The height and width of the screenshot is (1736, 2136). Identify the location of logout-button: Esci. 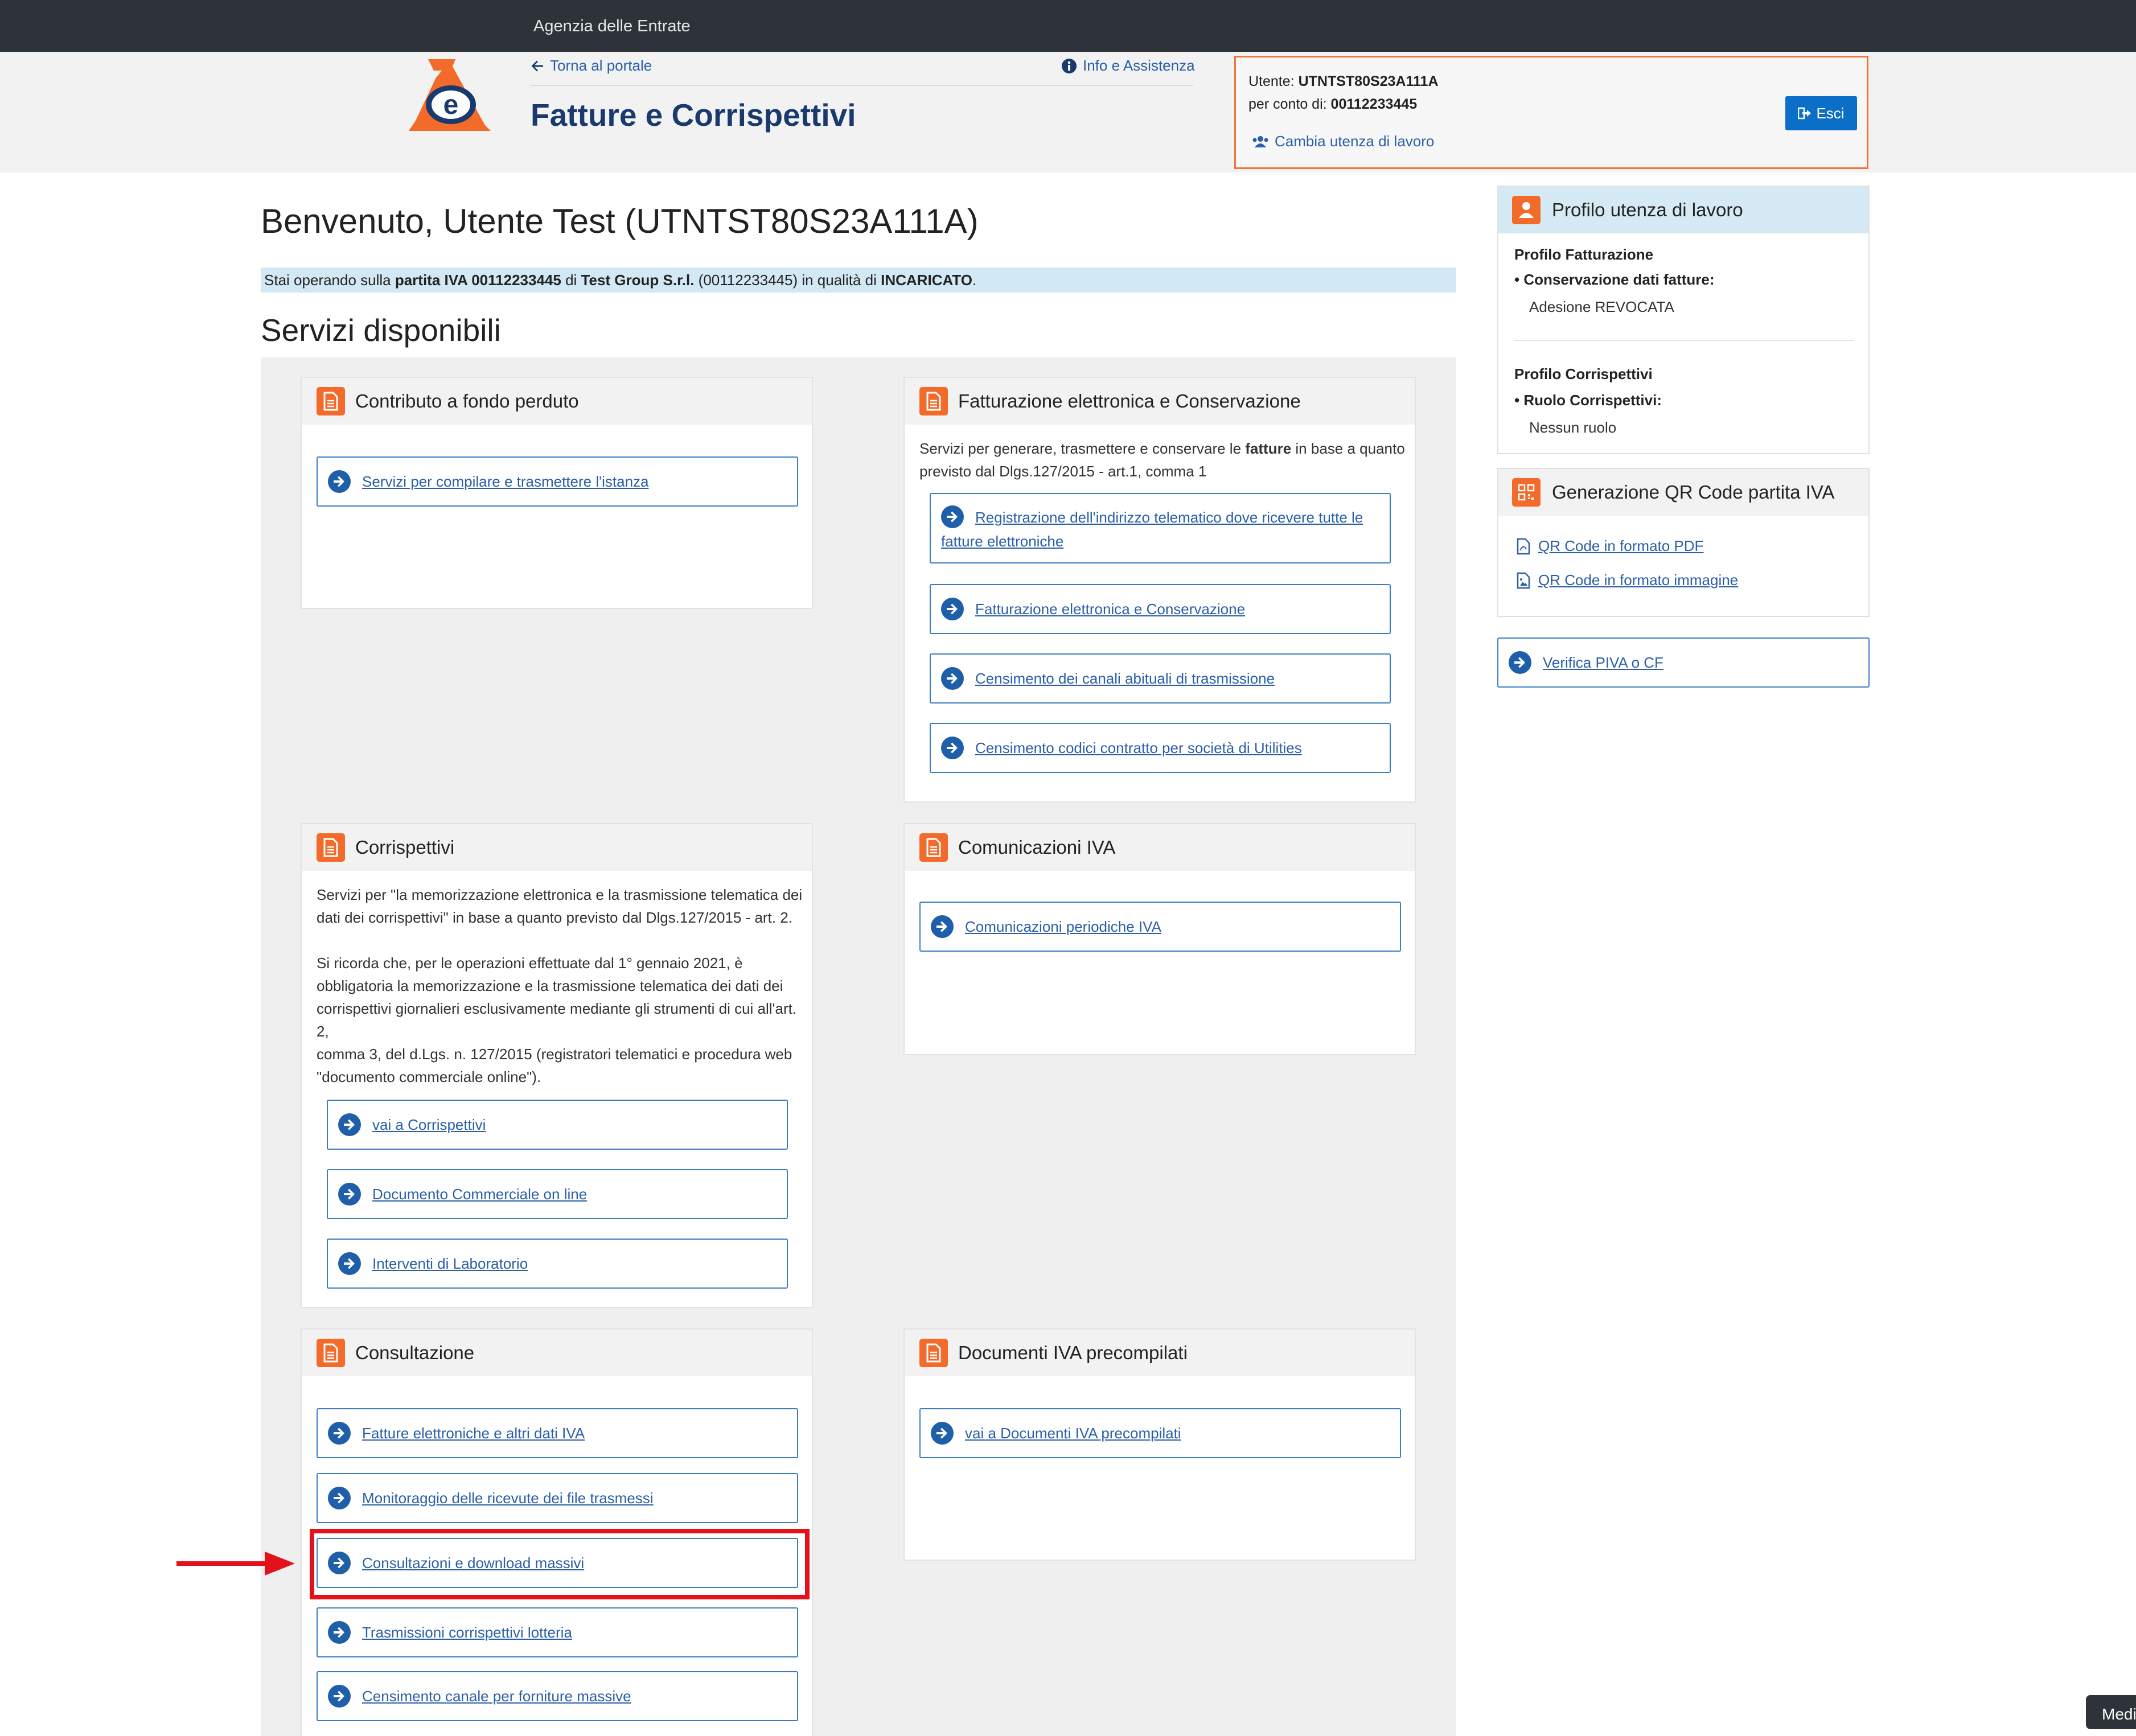
(1821, 113).